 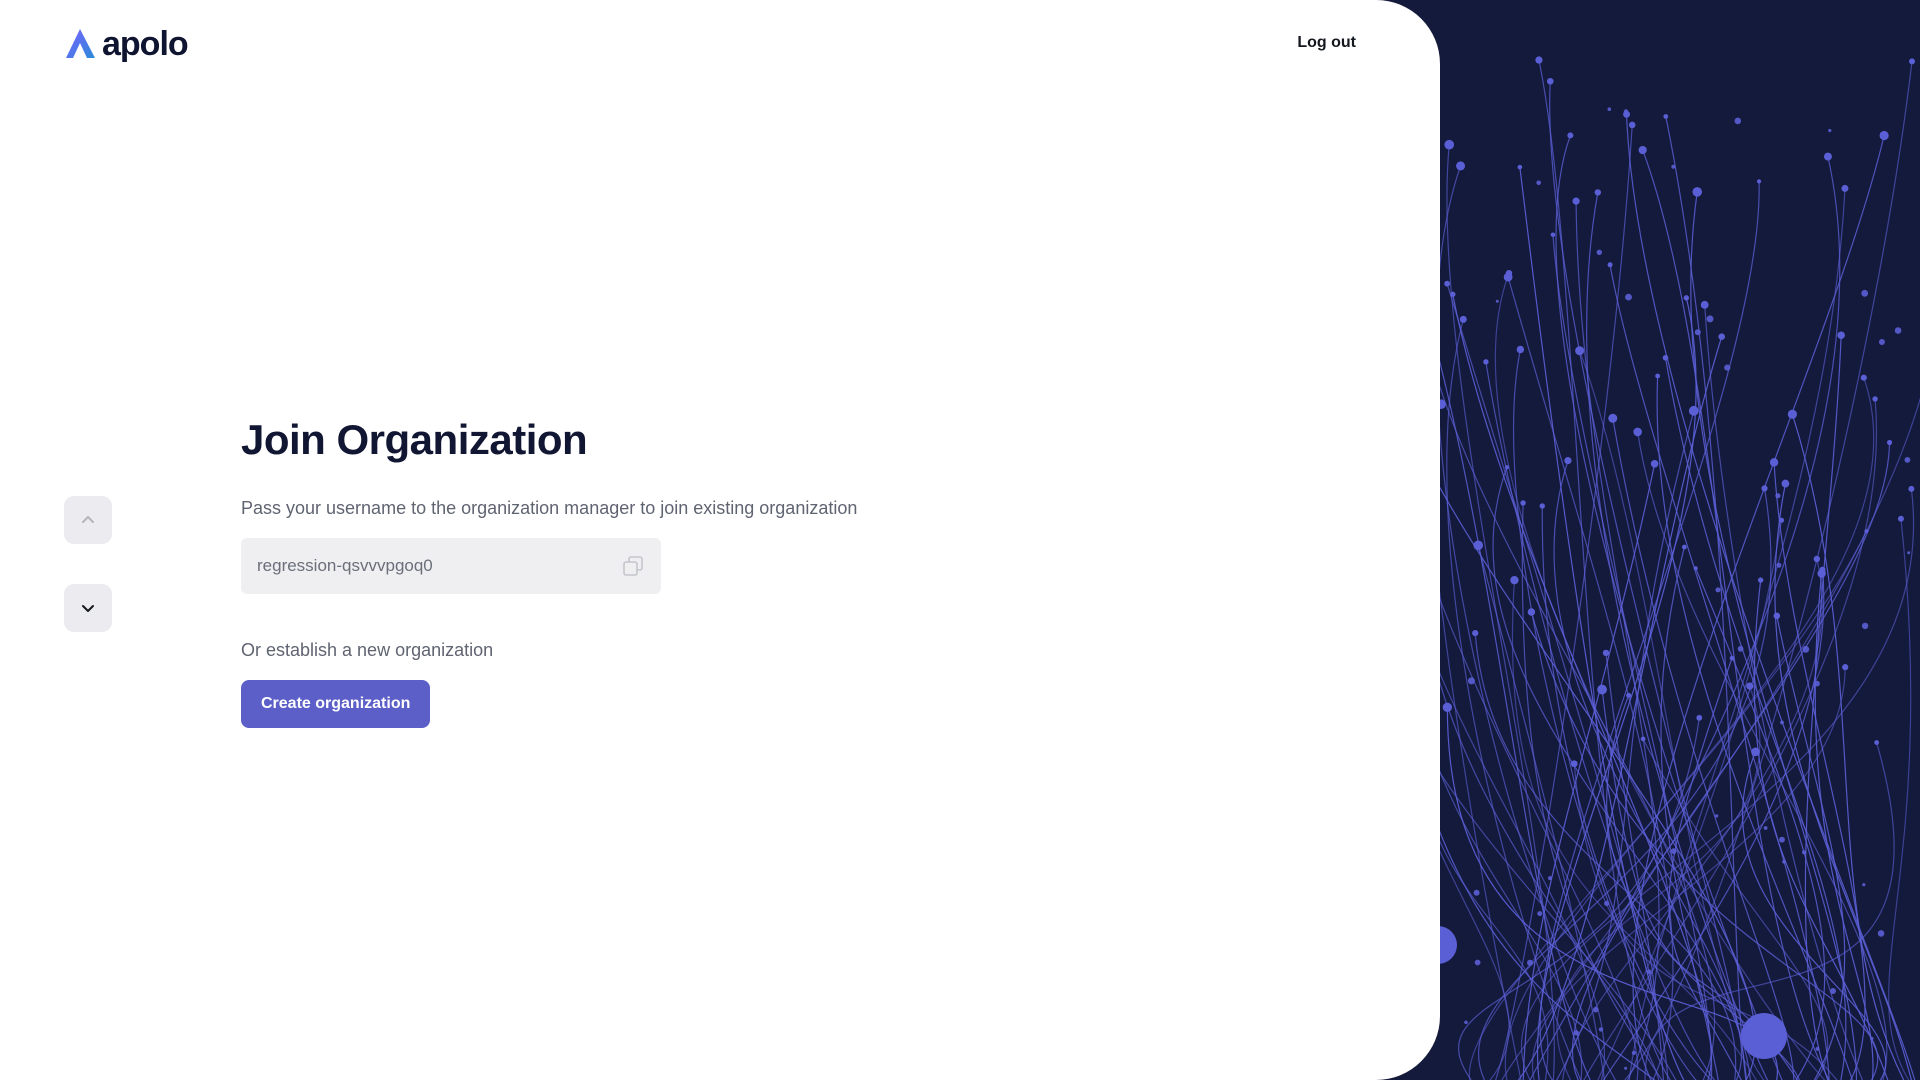 I want to click on particle-large-dot, so click(x=1764, y=1036).